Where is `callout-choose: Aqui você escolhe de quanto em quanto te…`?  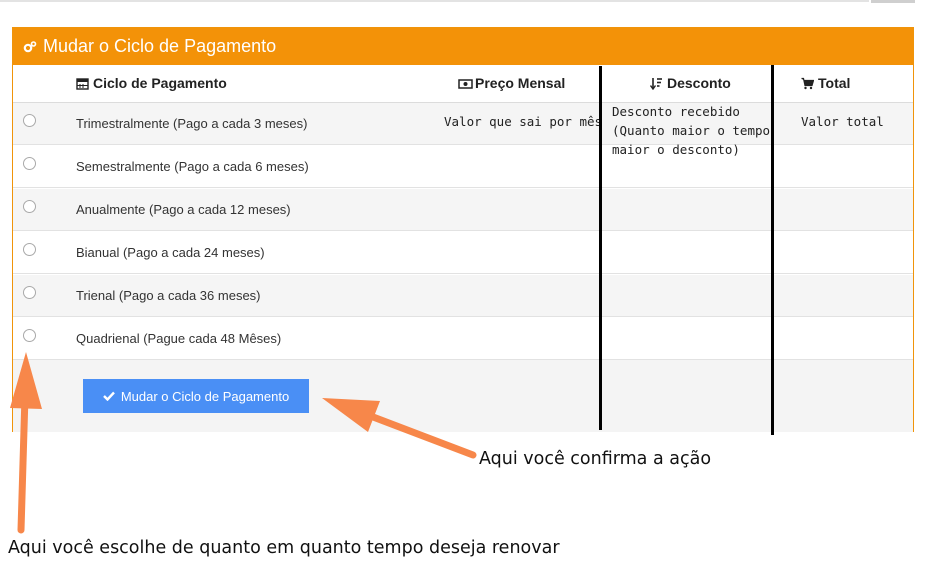
callout-choose: Aqui você escolhe de quanto em quanto te… is located at coordinates (284, 548).